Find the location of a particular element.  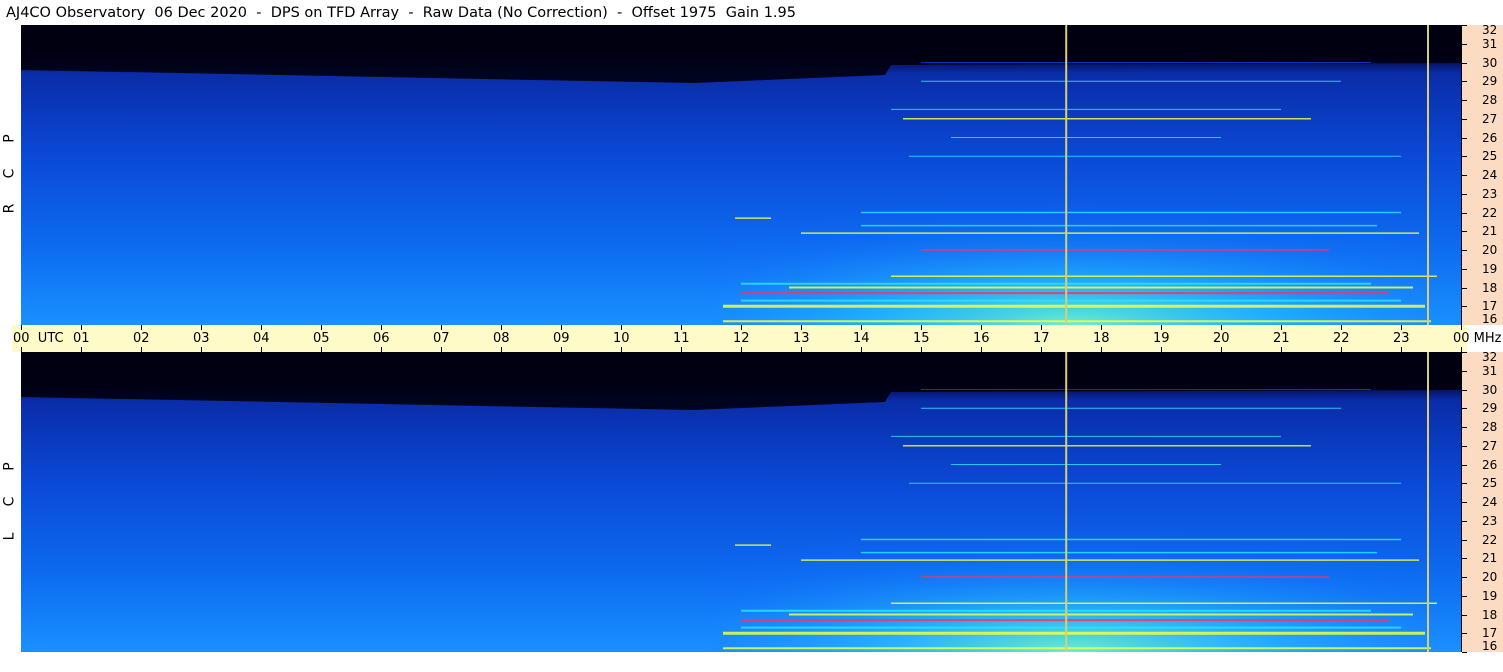

utc-tick-label: 12 is located at coordinates (741, 338).